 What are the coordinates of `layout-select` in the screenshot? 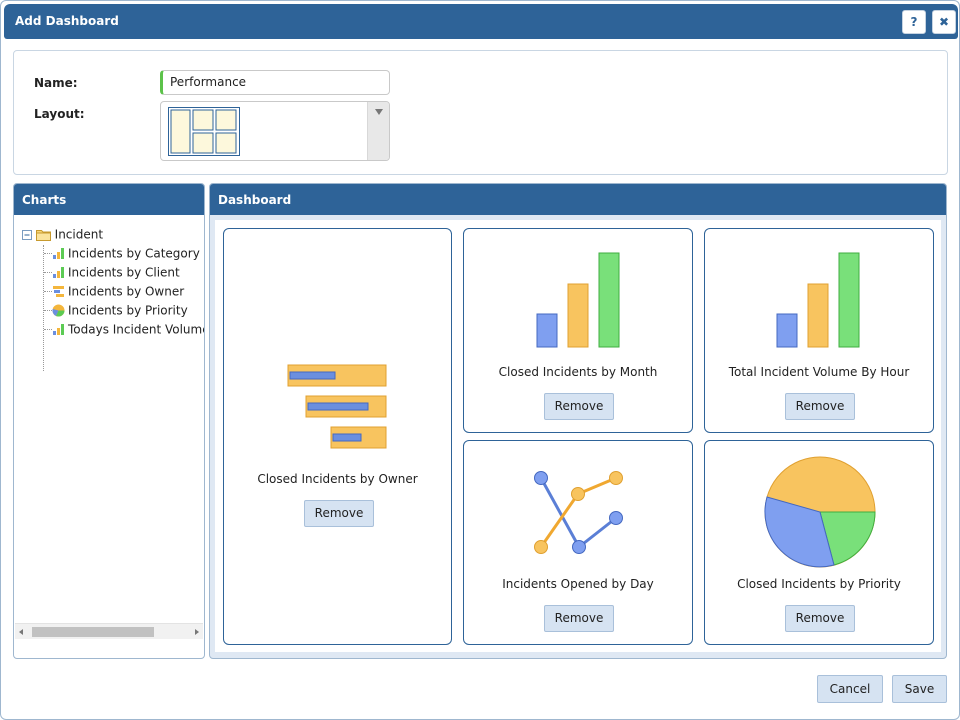 It's located at (275, 131).